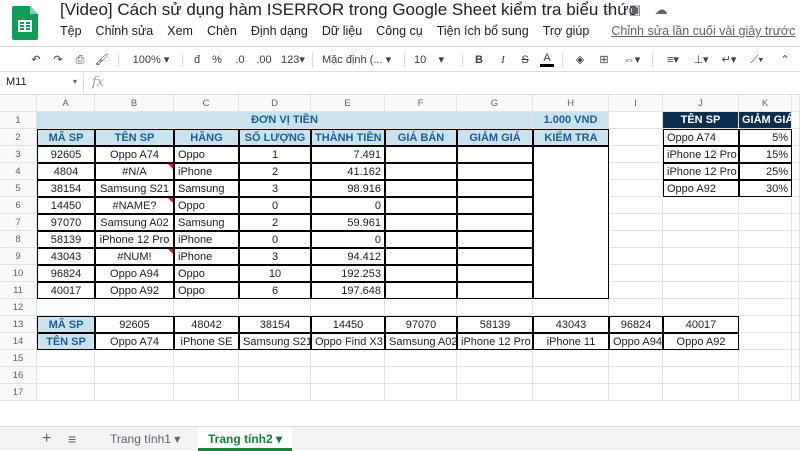  I want to click on decrease-decimal-button: .0, so click(240, 60).